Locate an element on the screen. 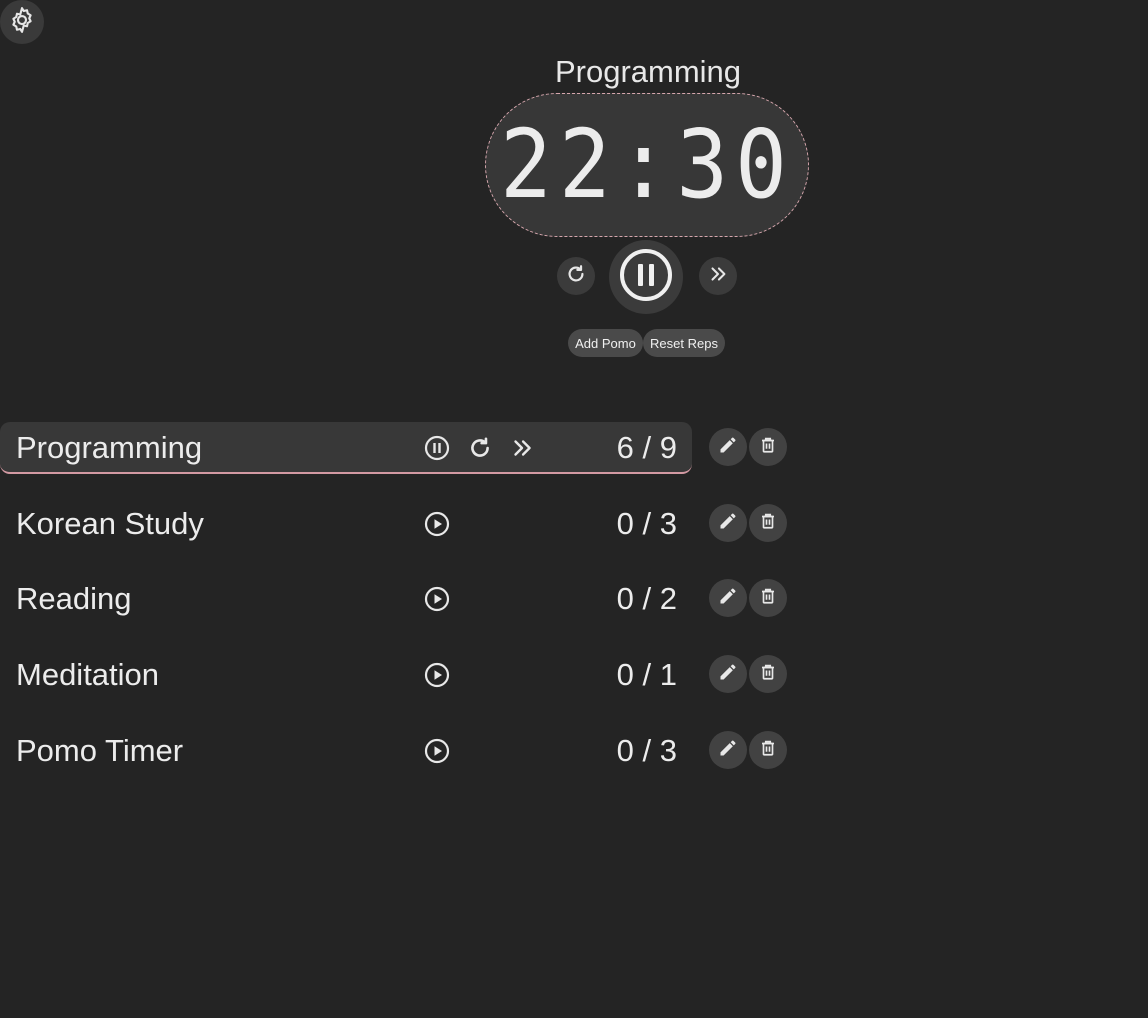  timer-display: 22:30 is located at coordinates (647, 165).